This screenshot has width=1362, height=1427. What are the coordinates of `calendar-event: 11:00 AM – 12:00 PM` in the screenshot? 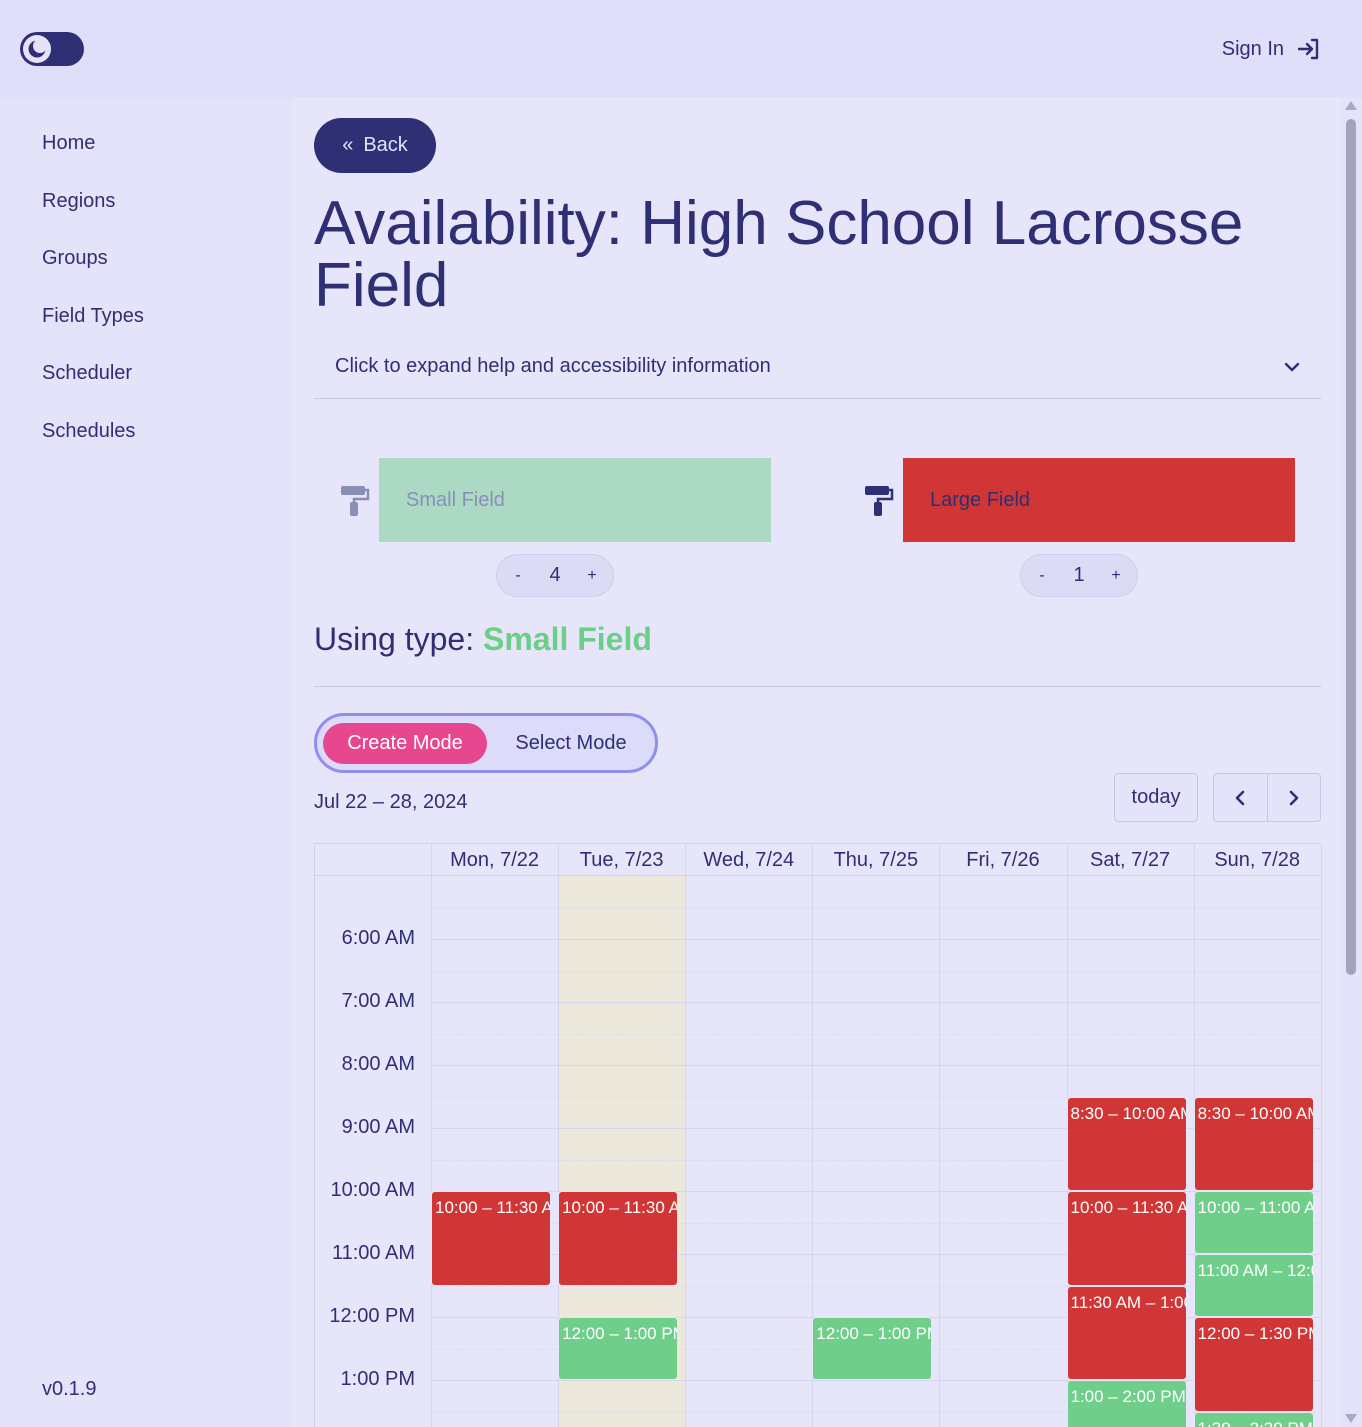 It's located at (1253, 1285).